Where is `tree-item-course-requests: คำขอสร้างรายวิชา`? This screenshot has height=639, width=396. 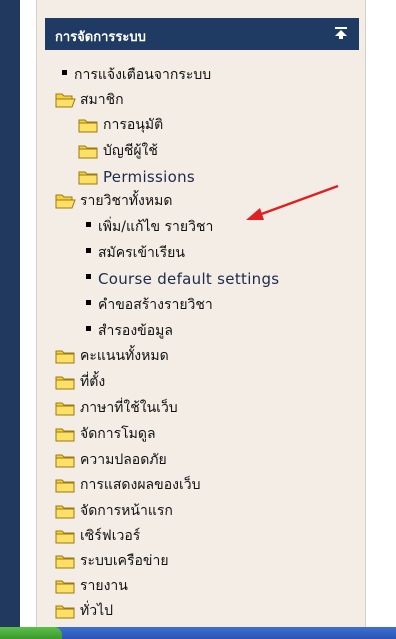 tree-item-course-requests: คำขอสร้างรายวิชา is located at coordinates (149, 305).